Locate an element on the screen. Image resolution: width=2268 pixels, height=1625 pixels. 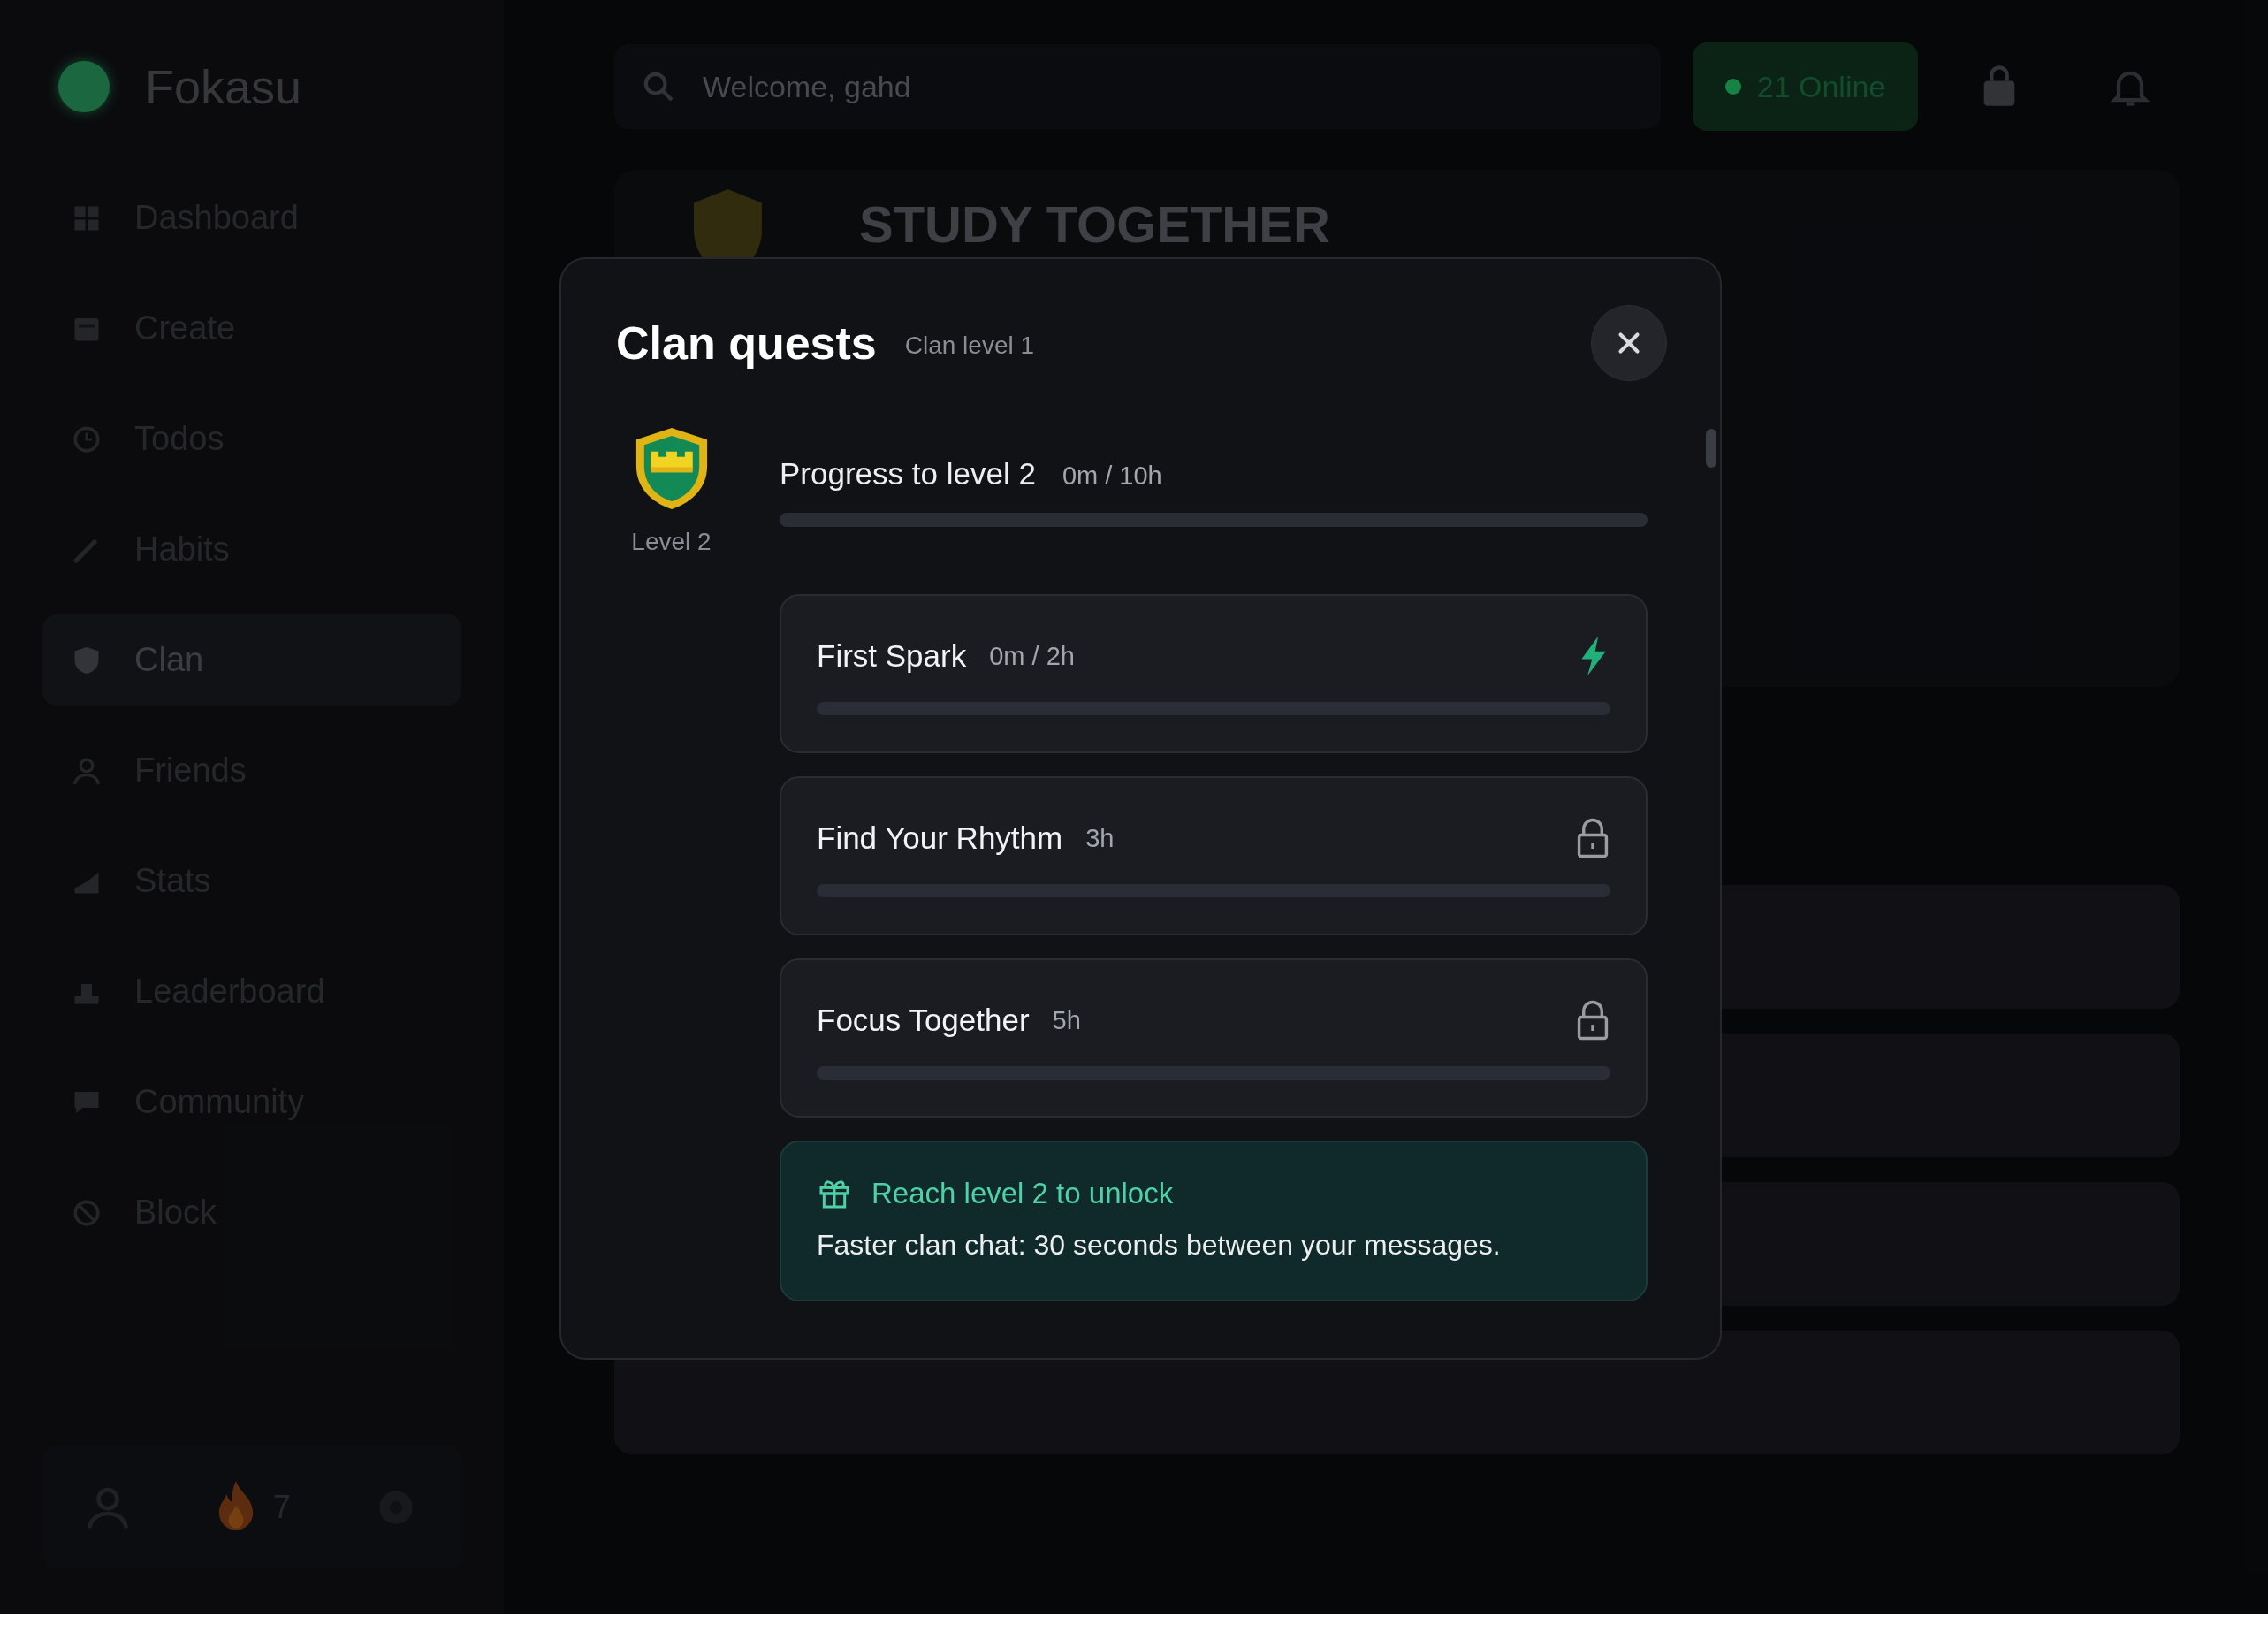
scrollbar is located at coordinates (1711, 448).